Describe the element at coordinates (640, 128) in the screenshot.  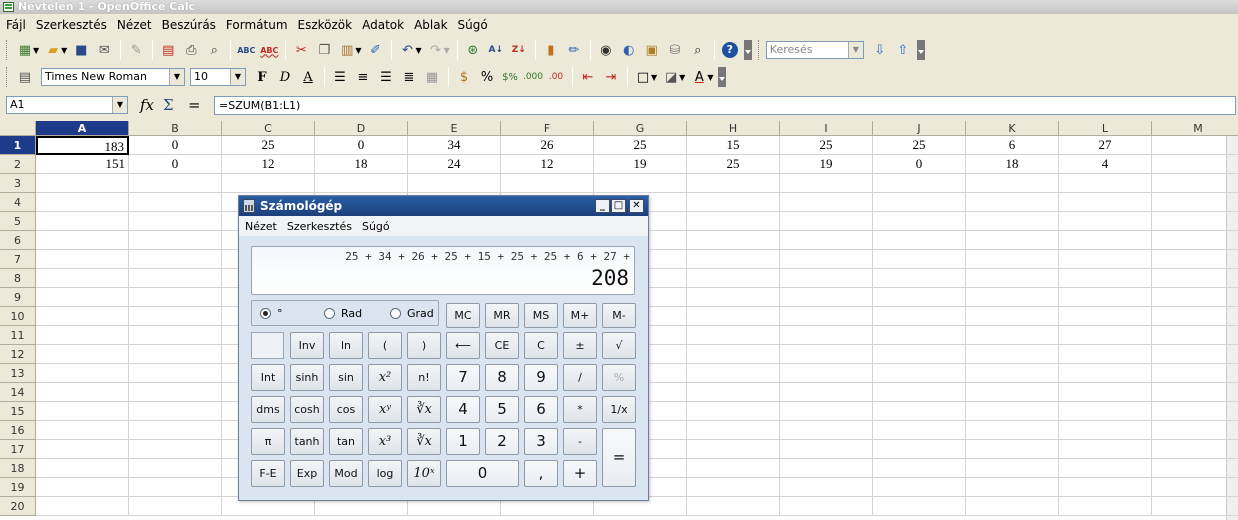
I see `column-header-g: G` at that location.